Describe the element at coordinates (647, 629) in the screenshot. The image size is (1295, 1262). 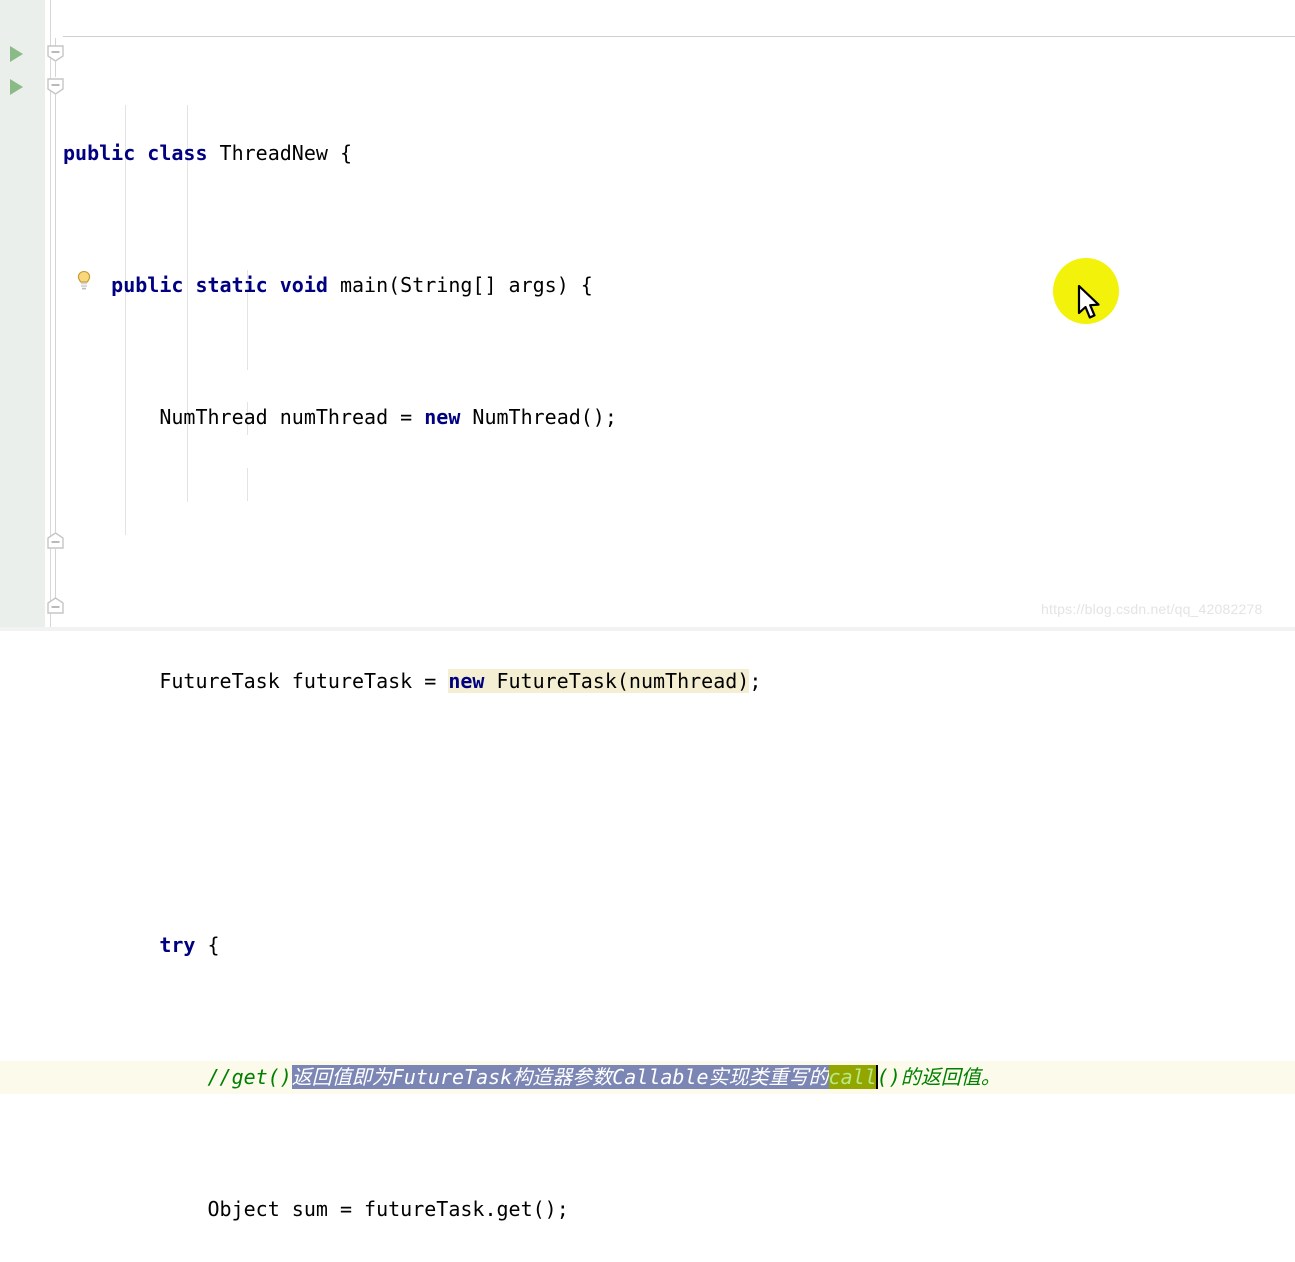
I see `bottom-edge-strip` at that location.